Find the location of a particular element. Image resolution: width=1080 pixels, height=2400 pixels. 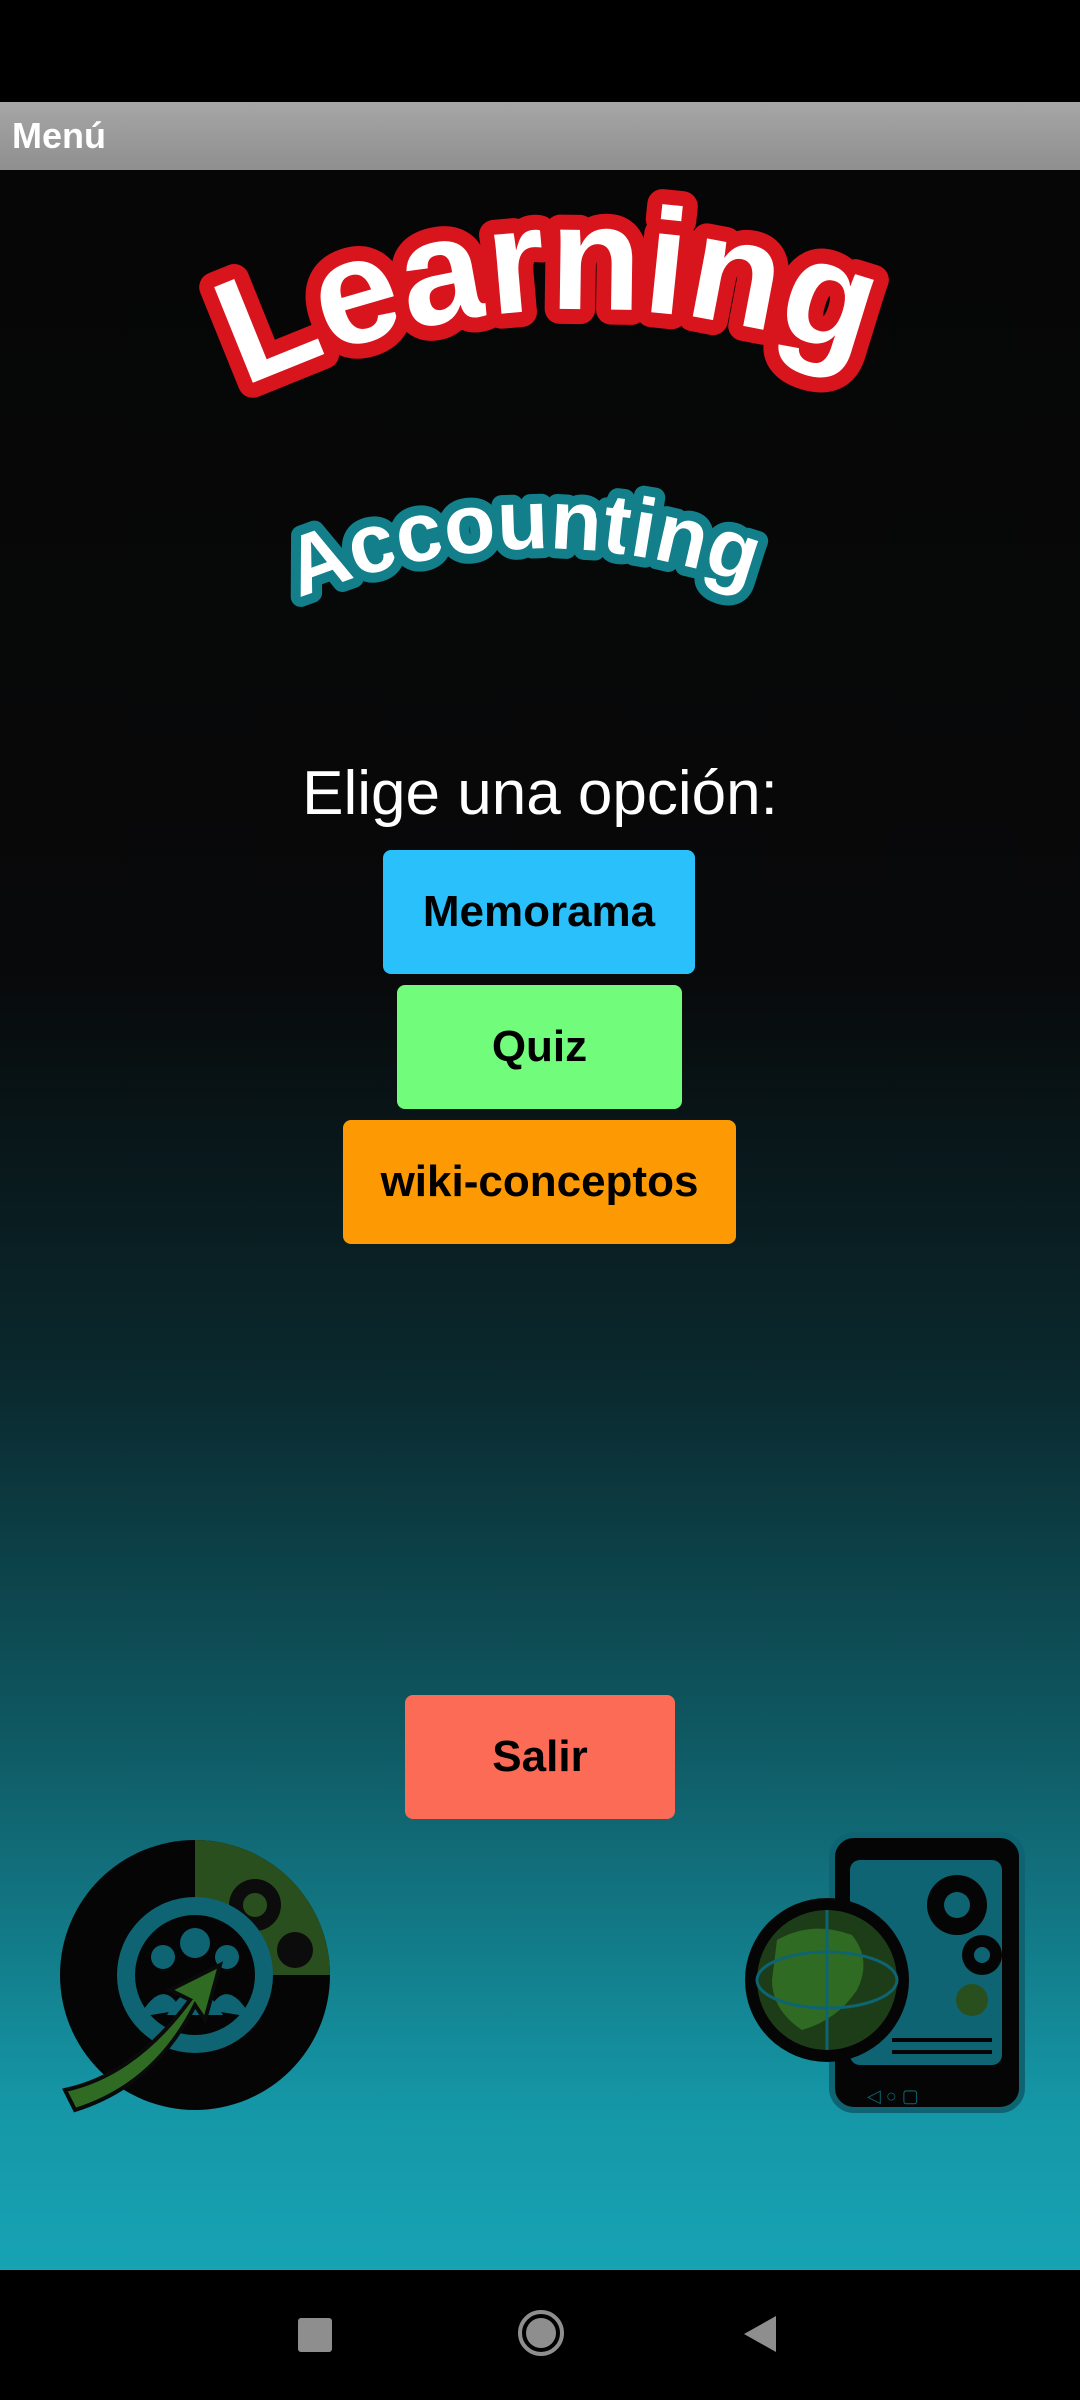

salir-button: Salir is located at coordinates (540, 1757).